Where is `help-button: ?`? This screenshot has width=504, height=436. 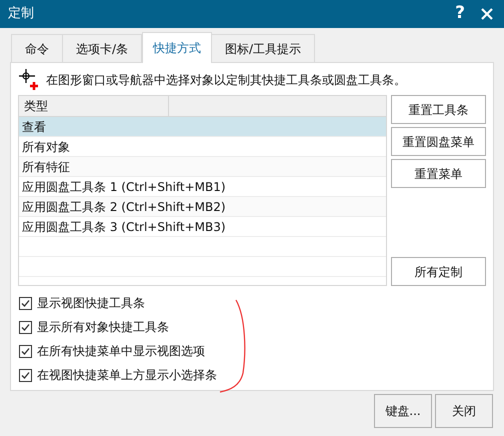 help-button: ? is located at coordinates (460, 14).